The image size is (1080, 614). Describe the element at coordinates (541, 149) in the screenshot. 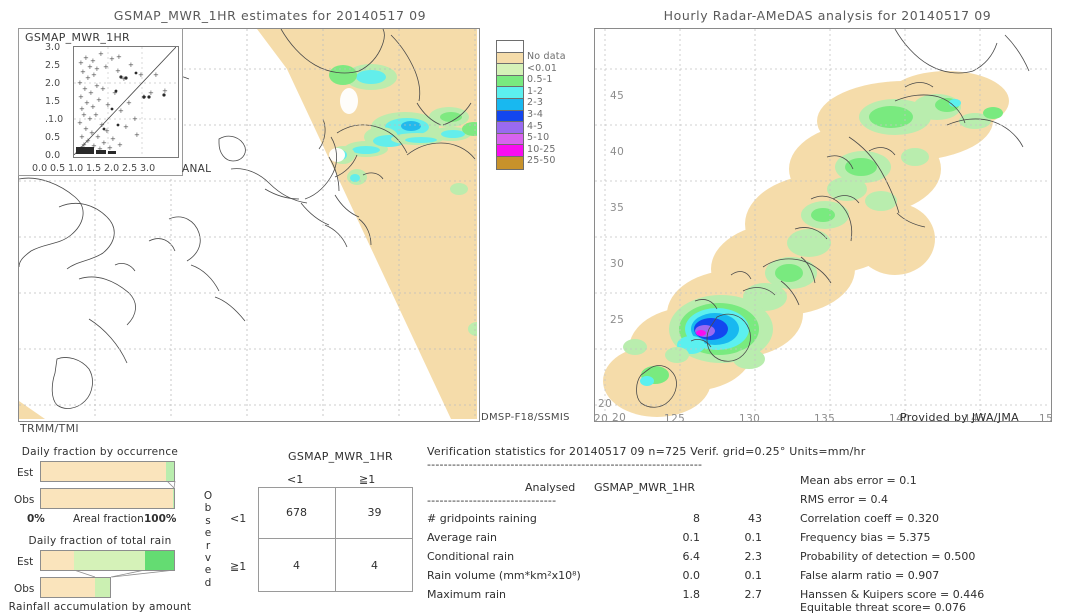

I see `legend-label: 10-25` at that location.